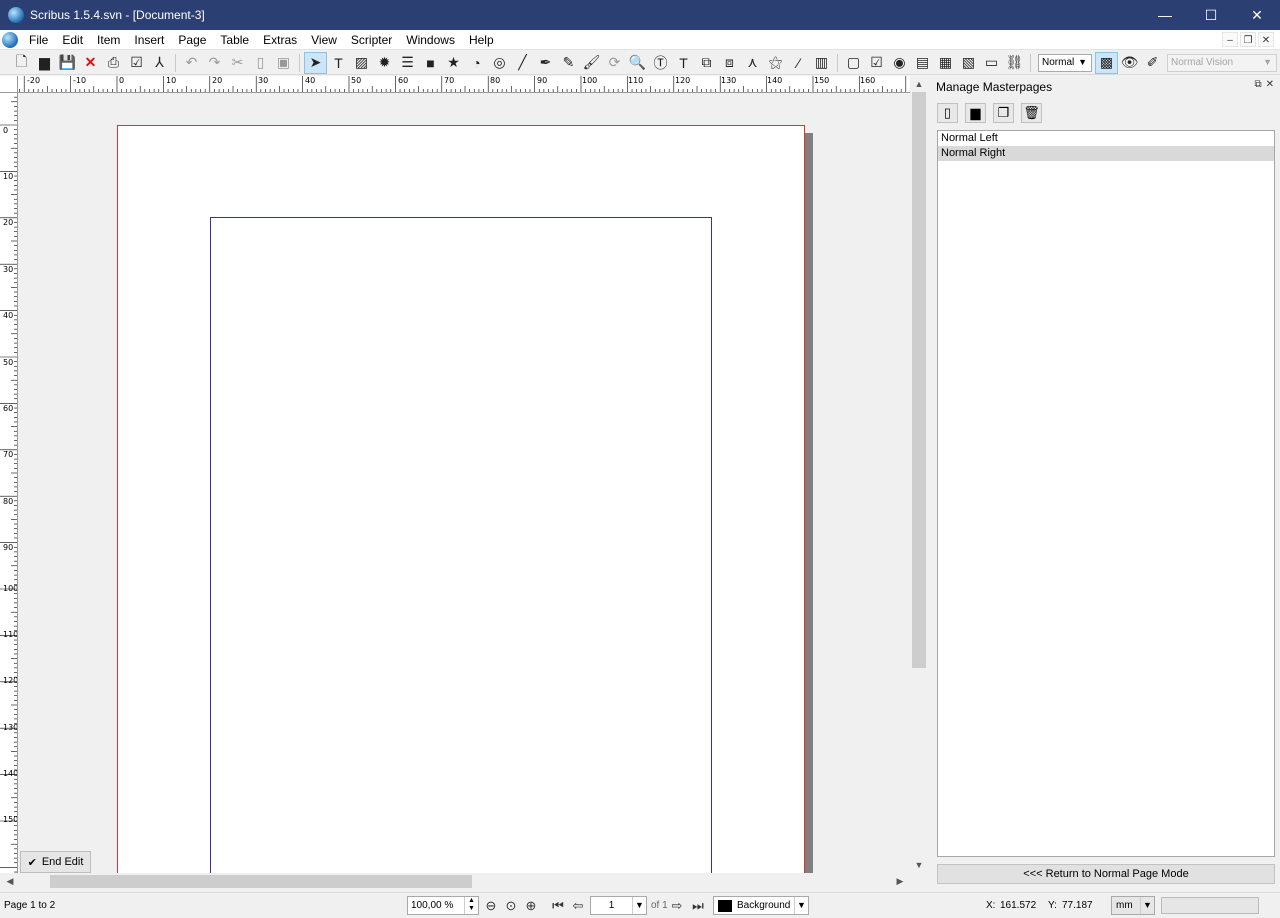 This screenshot has width=1280, height=918. What do you see at coordinates (113, 63) in the screenshot?
I see `print-icon: ⎙` at bounding box center [113, 63].